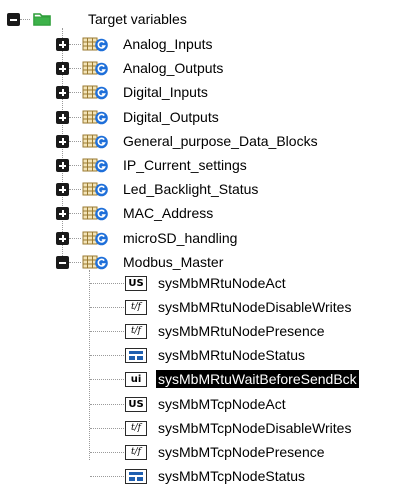  What do you see at coordinates (171, 117) in the screenshot?
I see `tree-item-label: Digital_Outputs` at bounding box center [171, 117].